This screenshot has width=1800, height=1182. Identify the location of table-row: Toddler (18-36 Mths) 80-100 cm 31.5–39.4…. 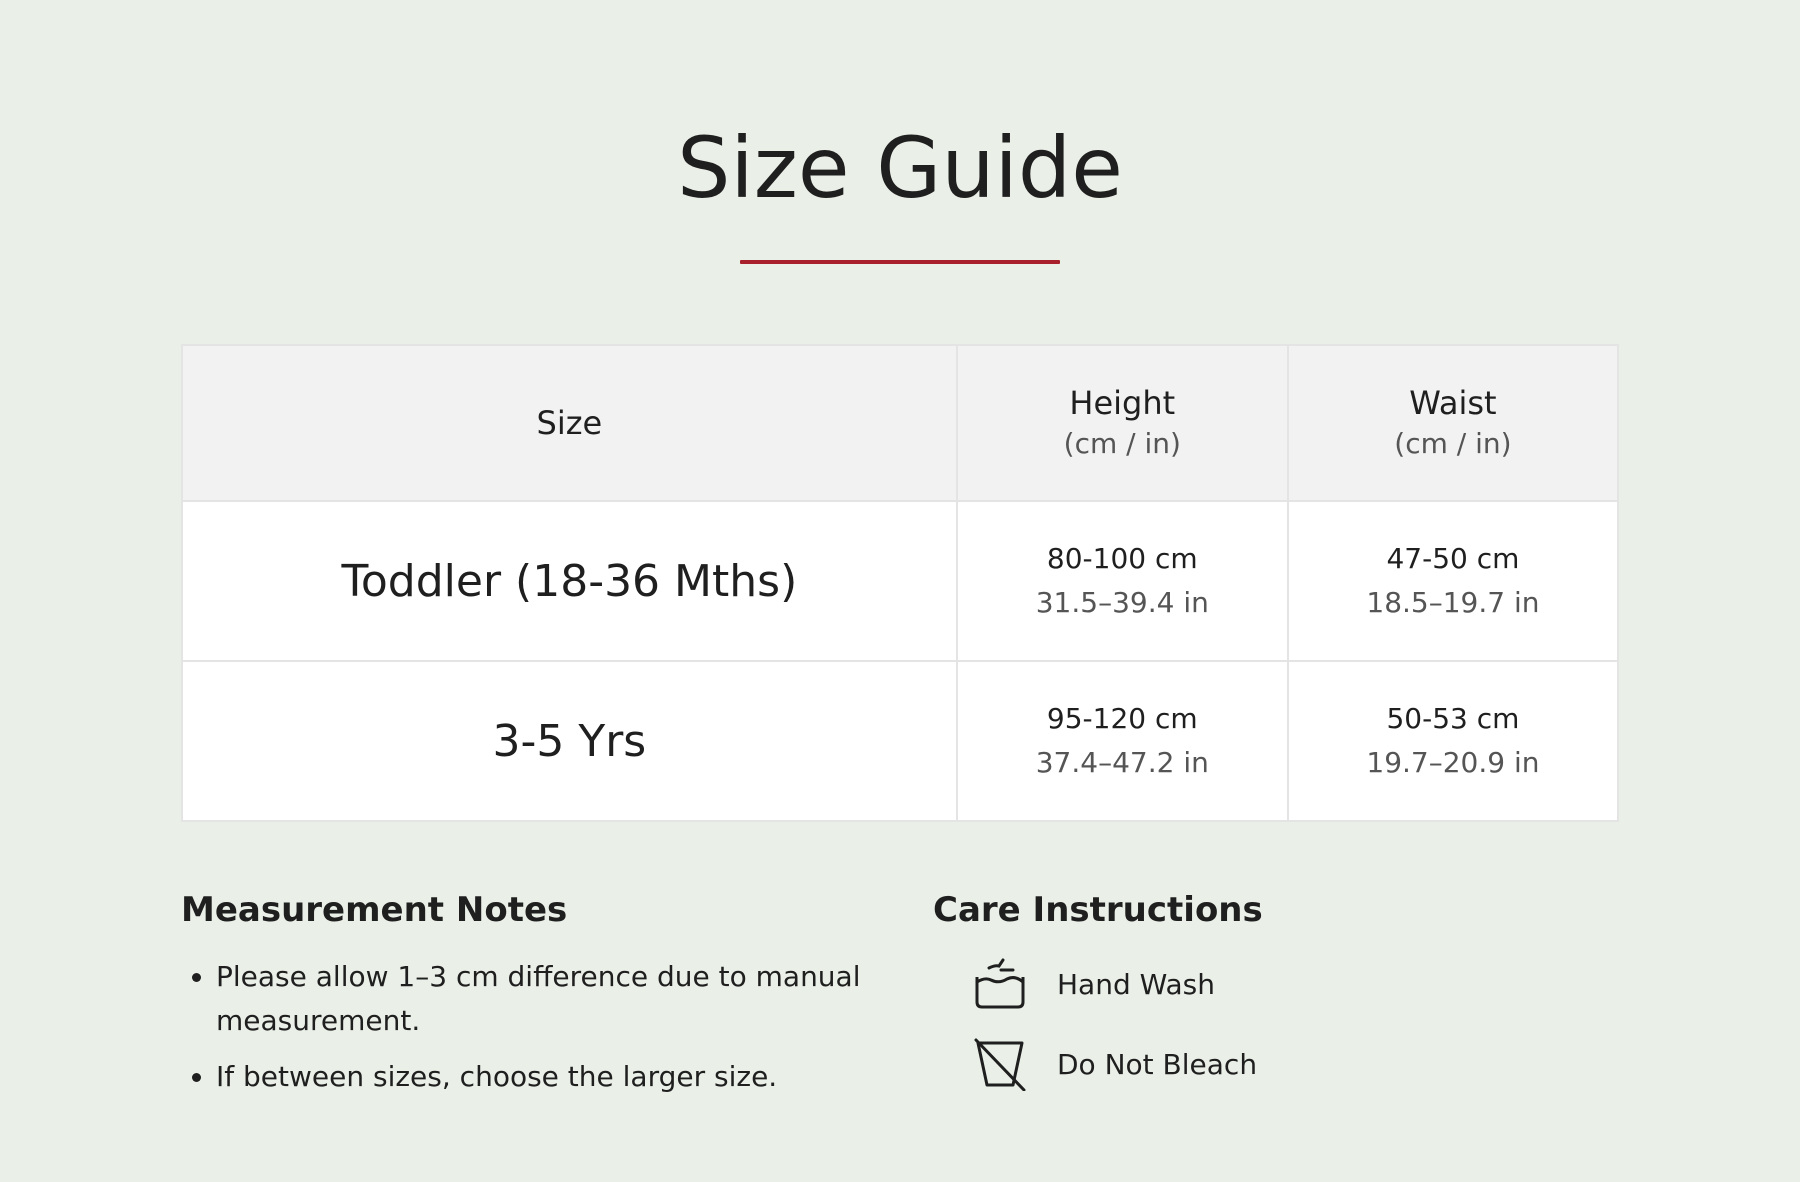
(900, 581).